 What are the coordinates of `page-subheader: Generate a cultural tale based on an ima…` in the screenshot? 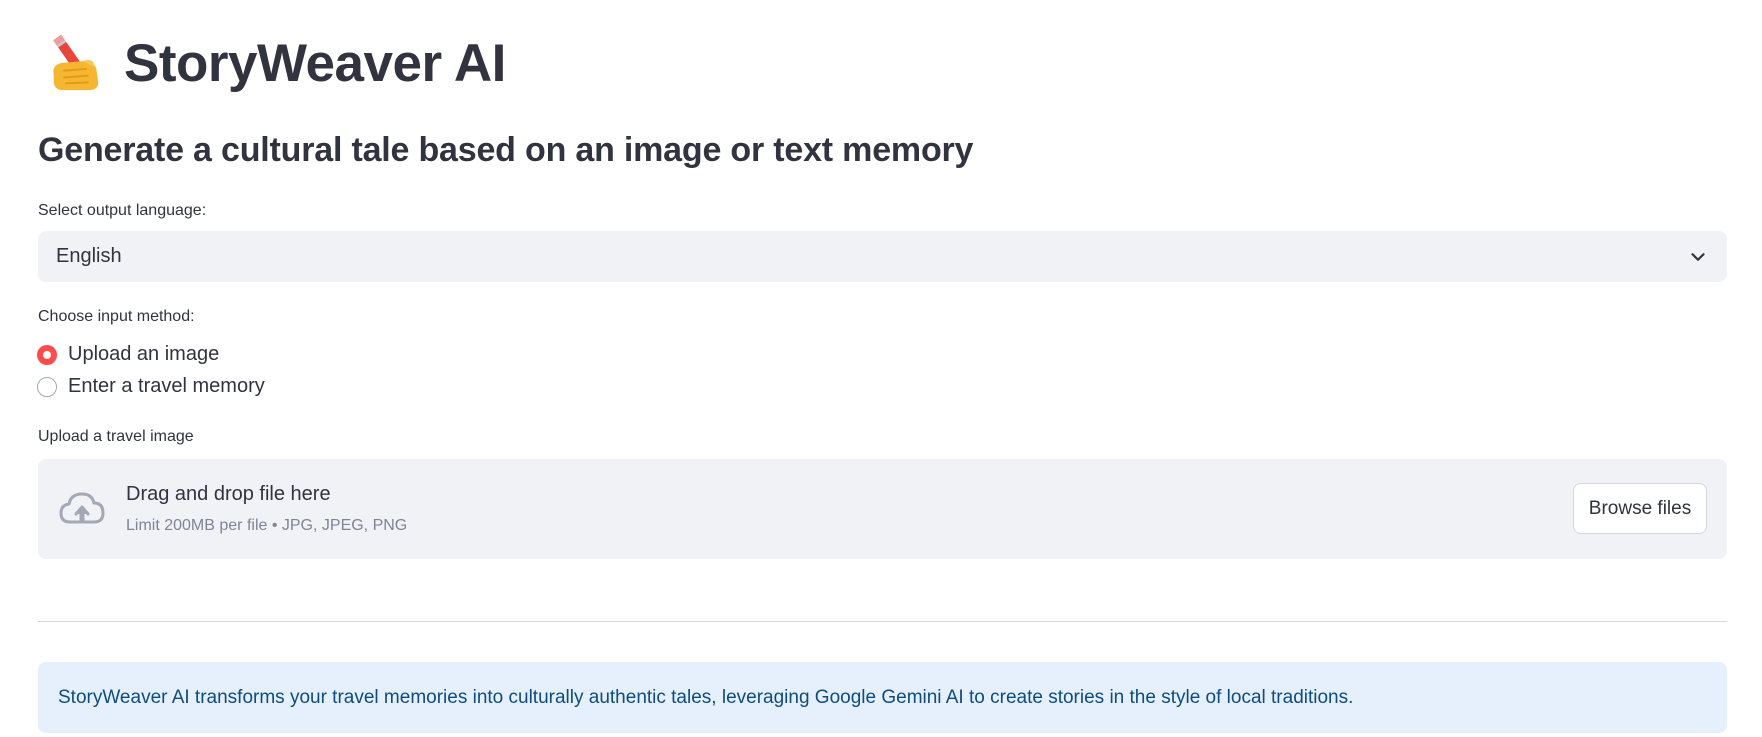 It's located at (506, 150).